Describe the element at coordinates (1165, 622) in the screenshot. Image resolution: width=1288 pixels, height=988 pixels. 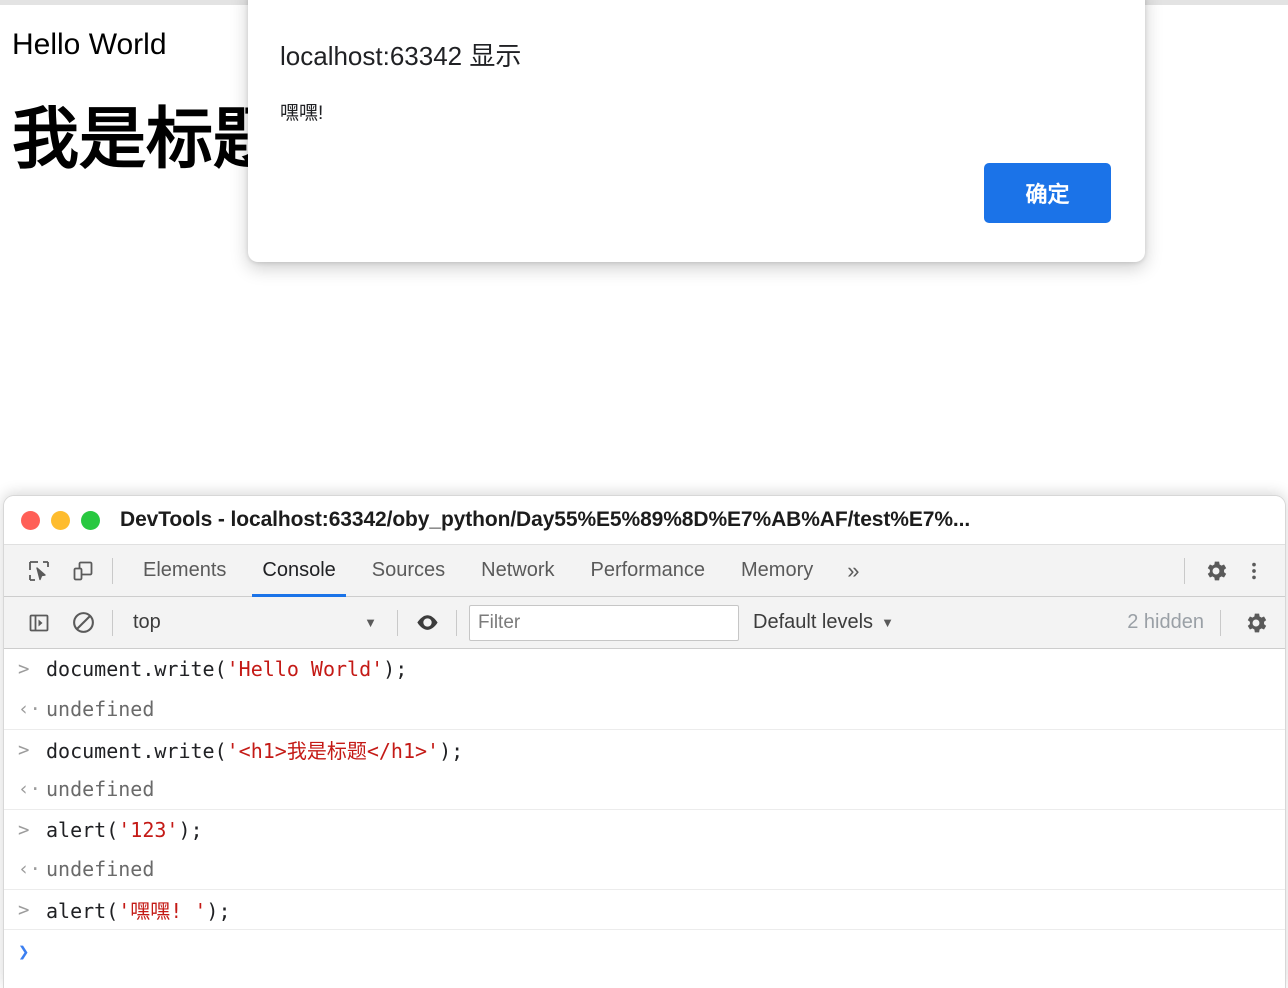
I see `hidden-messages-count: 2 hidden` at that location.